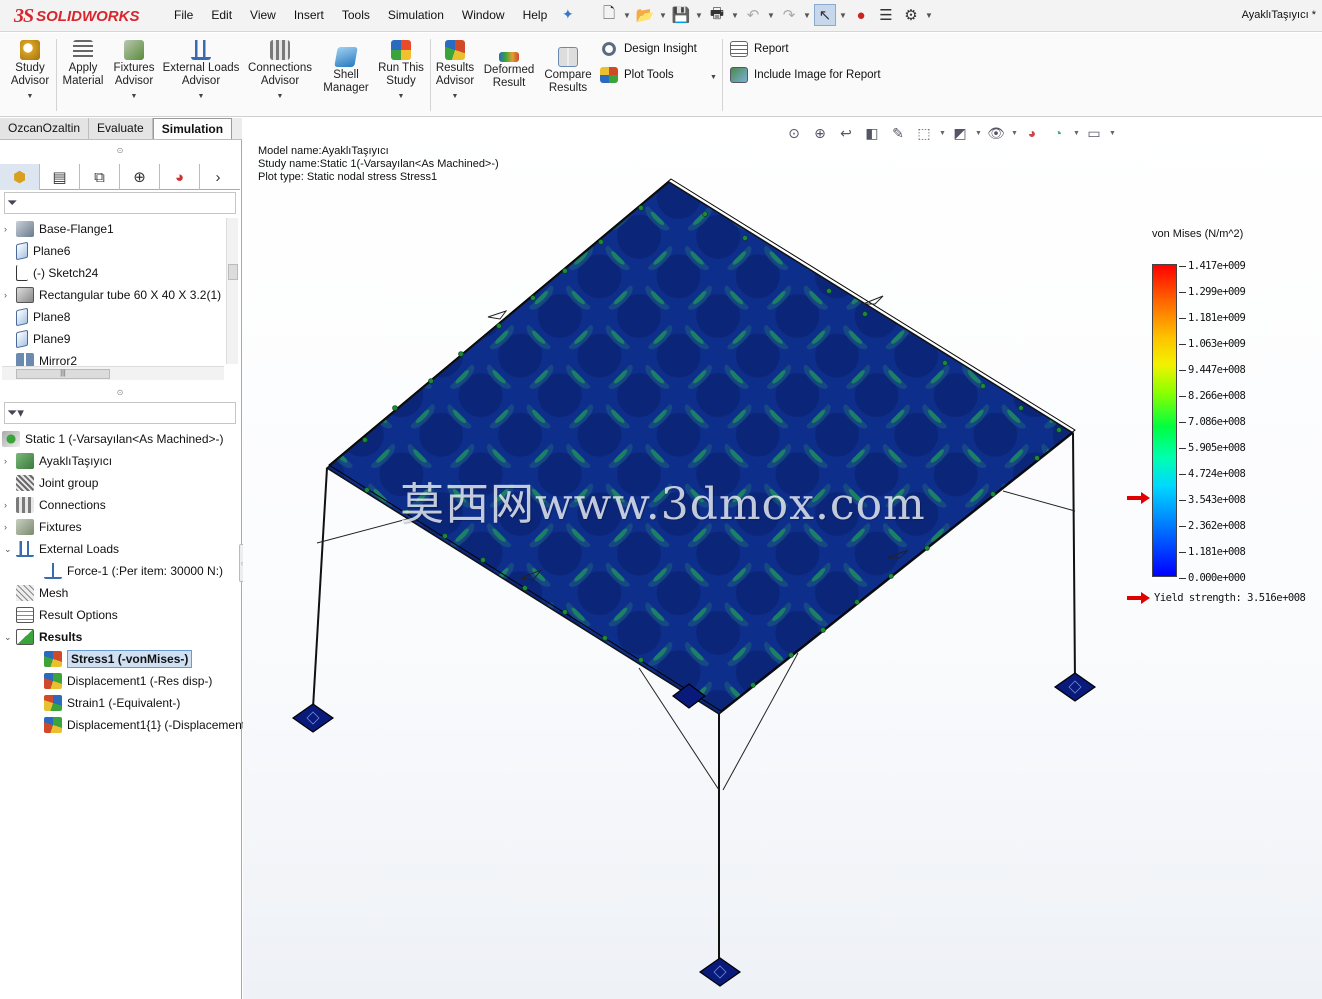 The image size is (1322, 999). Describe the element at coordinates (112, 295) in the screenshot. I see `feature-tree-item: › Rectangular tube 60 X 40 X 3.2(1)` at that location.